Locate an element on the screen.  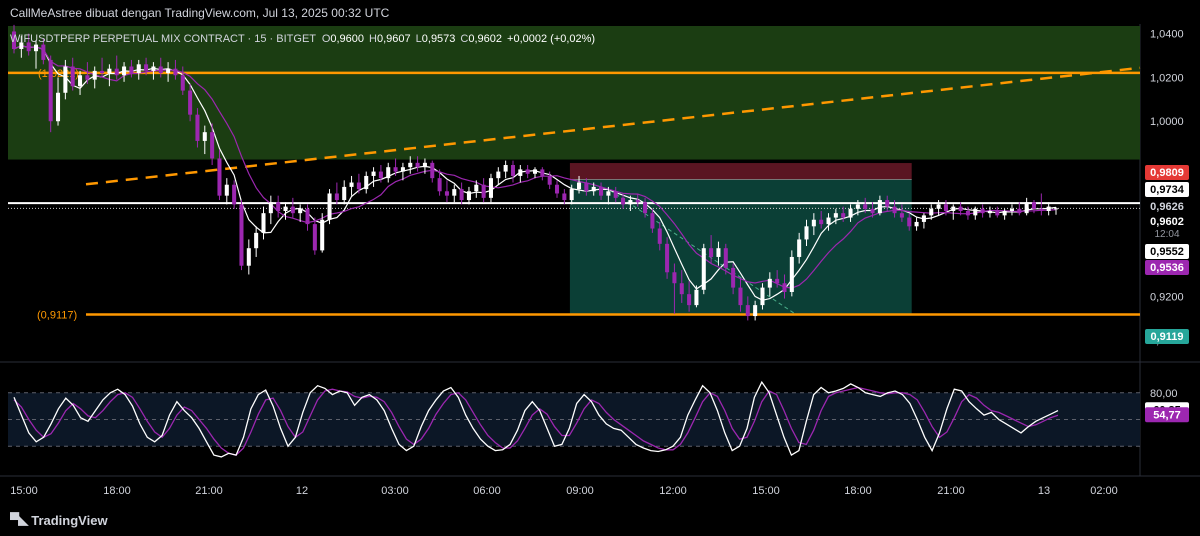
price-marker: 0,9626 is located at coordinates (1167, 206).